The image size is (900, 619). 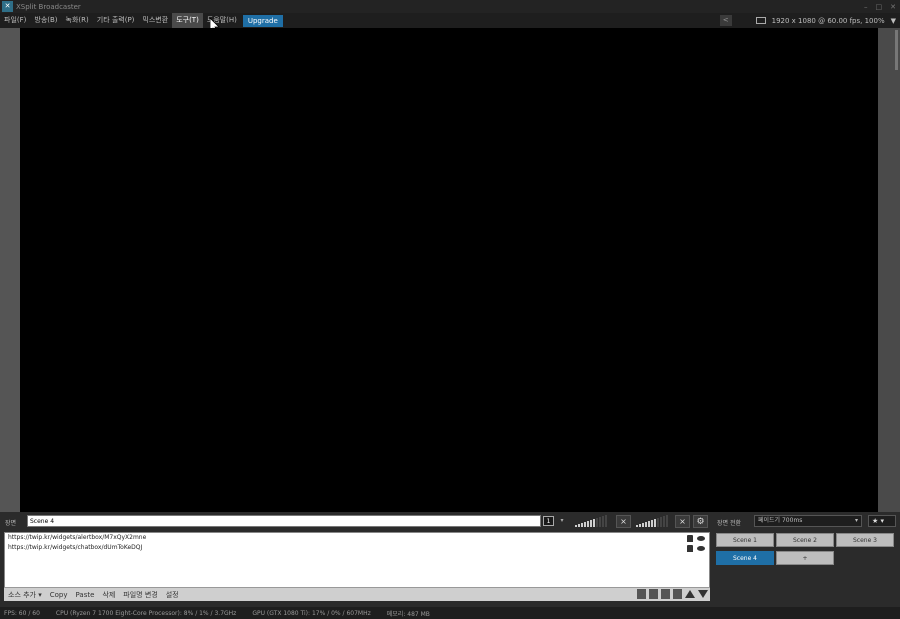 I want to click on close-button: ✕, so click(x=893, y=7).